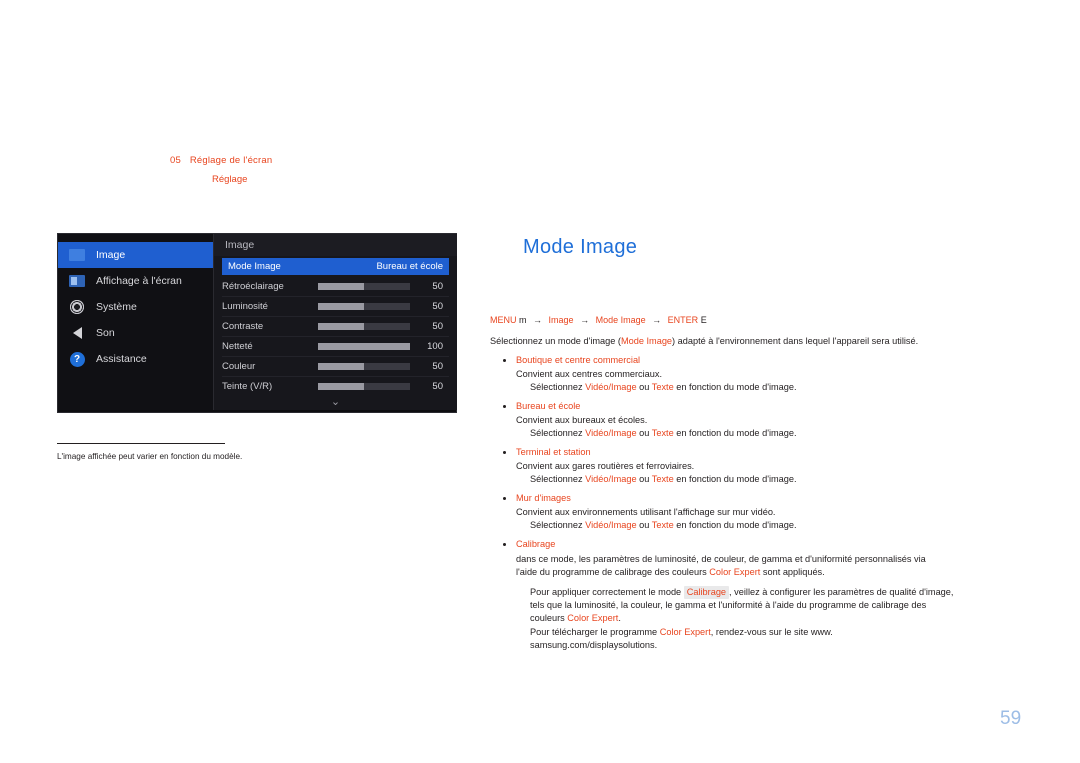 Image resolution: width=1080 pixels, height=763 pixels. I want to click on osd-setting-row: Rétroéclairage 50, so click(335, 287).